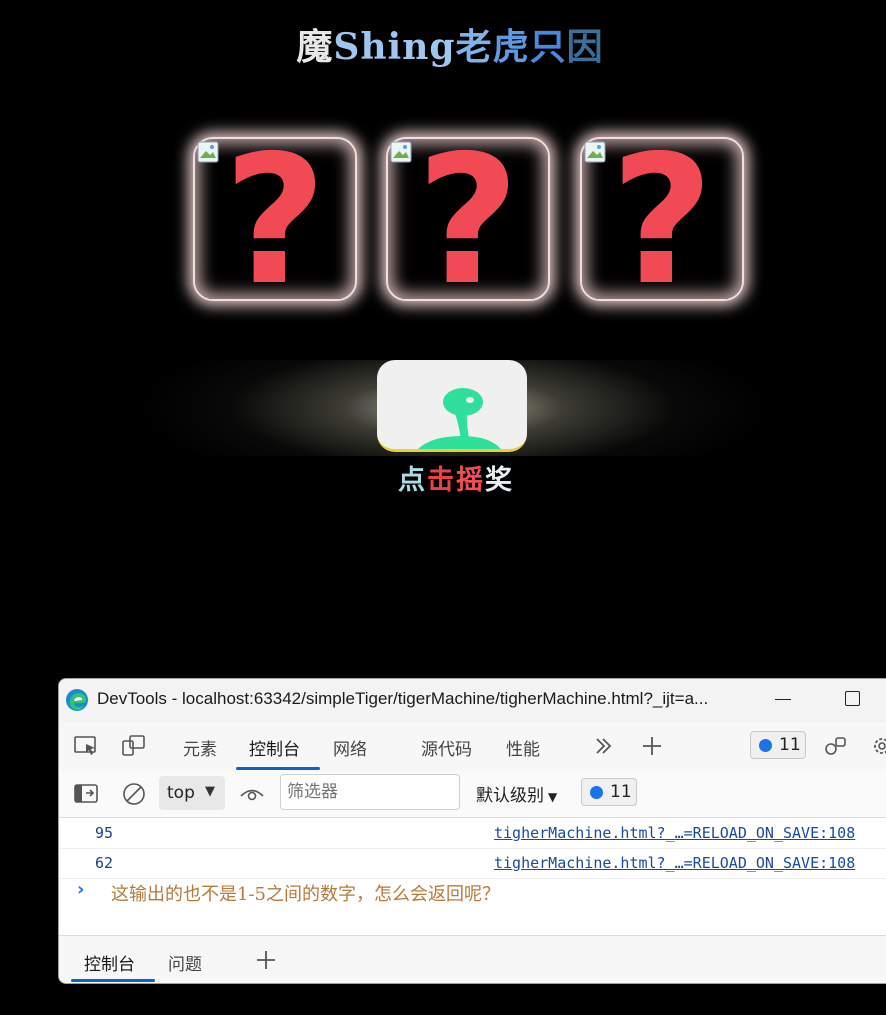  I want to click on tab-network: 网络, so click(350, 747).